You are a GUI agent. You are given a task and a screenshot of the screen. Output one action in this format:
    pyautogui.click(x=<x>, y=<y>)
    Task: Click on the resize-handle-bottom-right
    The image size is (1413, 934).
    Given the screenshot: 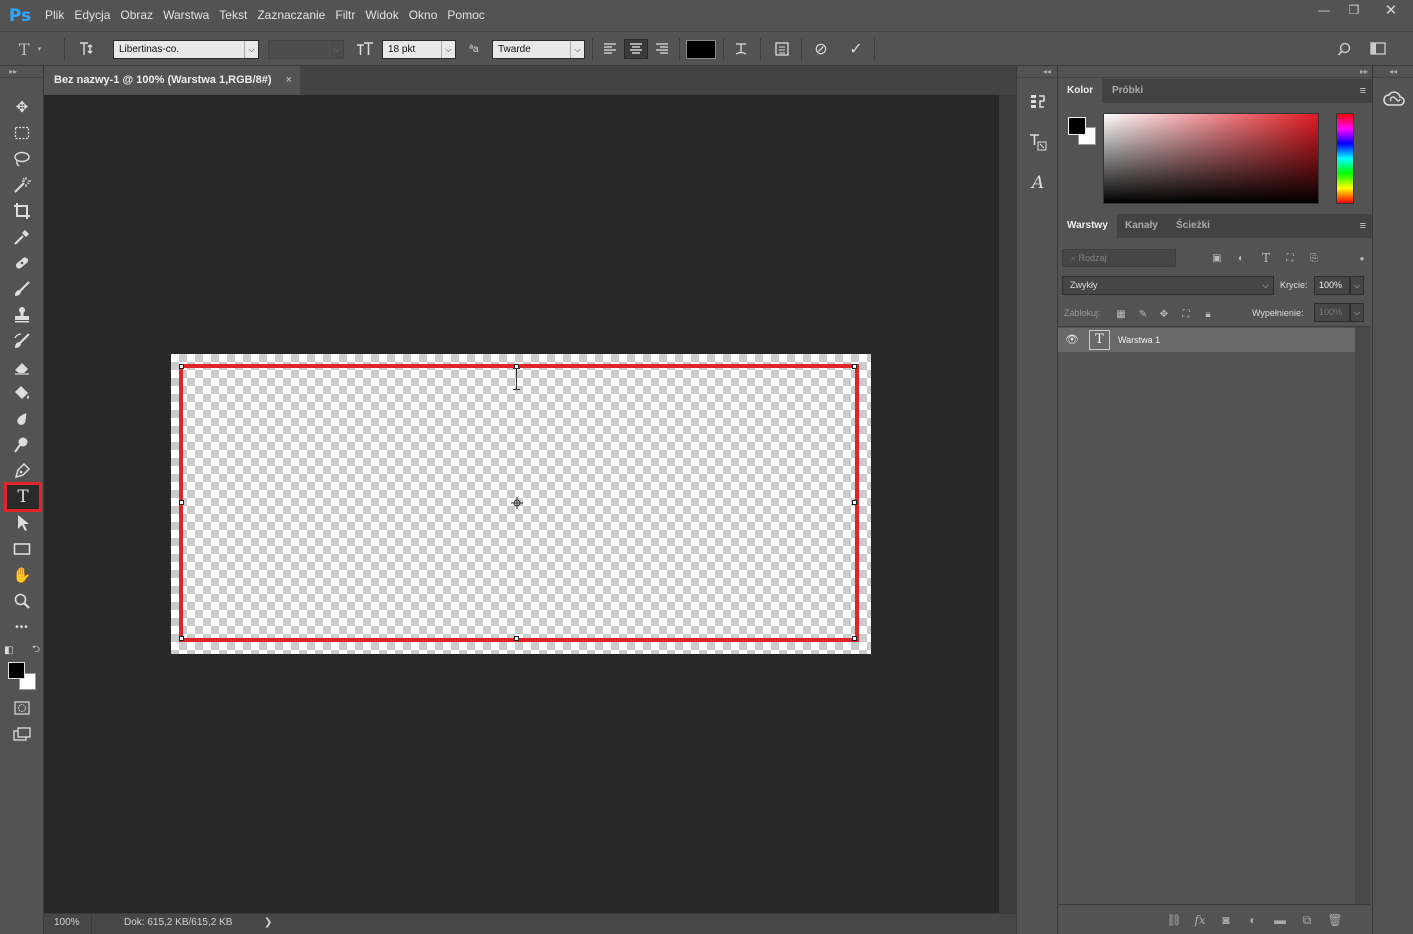 What is the action you would take?
    pyautogui.click(x=854, y=638)
    